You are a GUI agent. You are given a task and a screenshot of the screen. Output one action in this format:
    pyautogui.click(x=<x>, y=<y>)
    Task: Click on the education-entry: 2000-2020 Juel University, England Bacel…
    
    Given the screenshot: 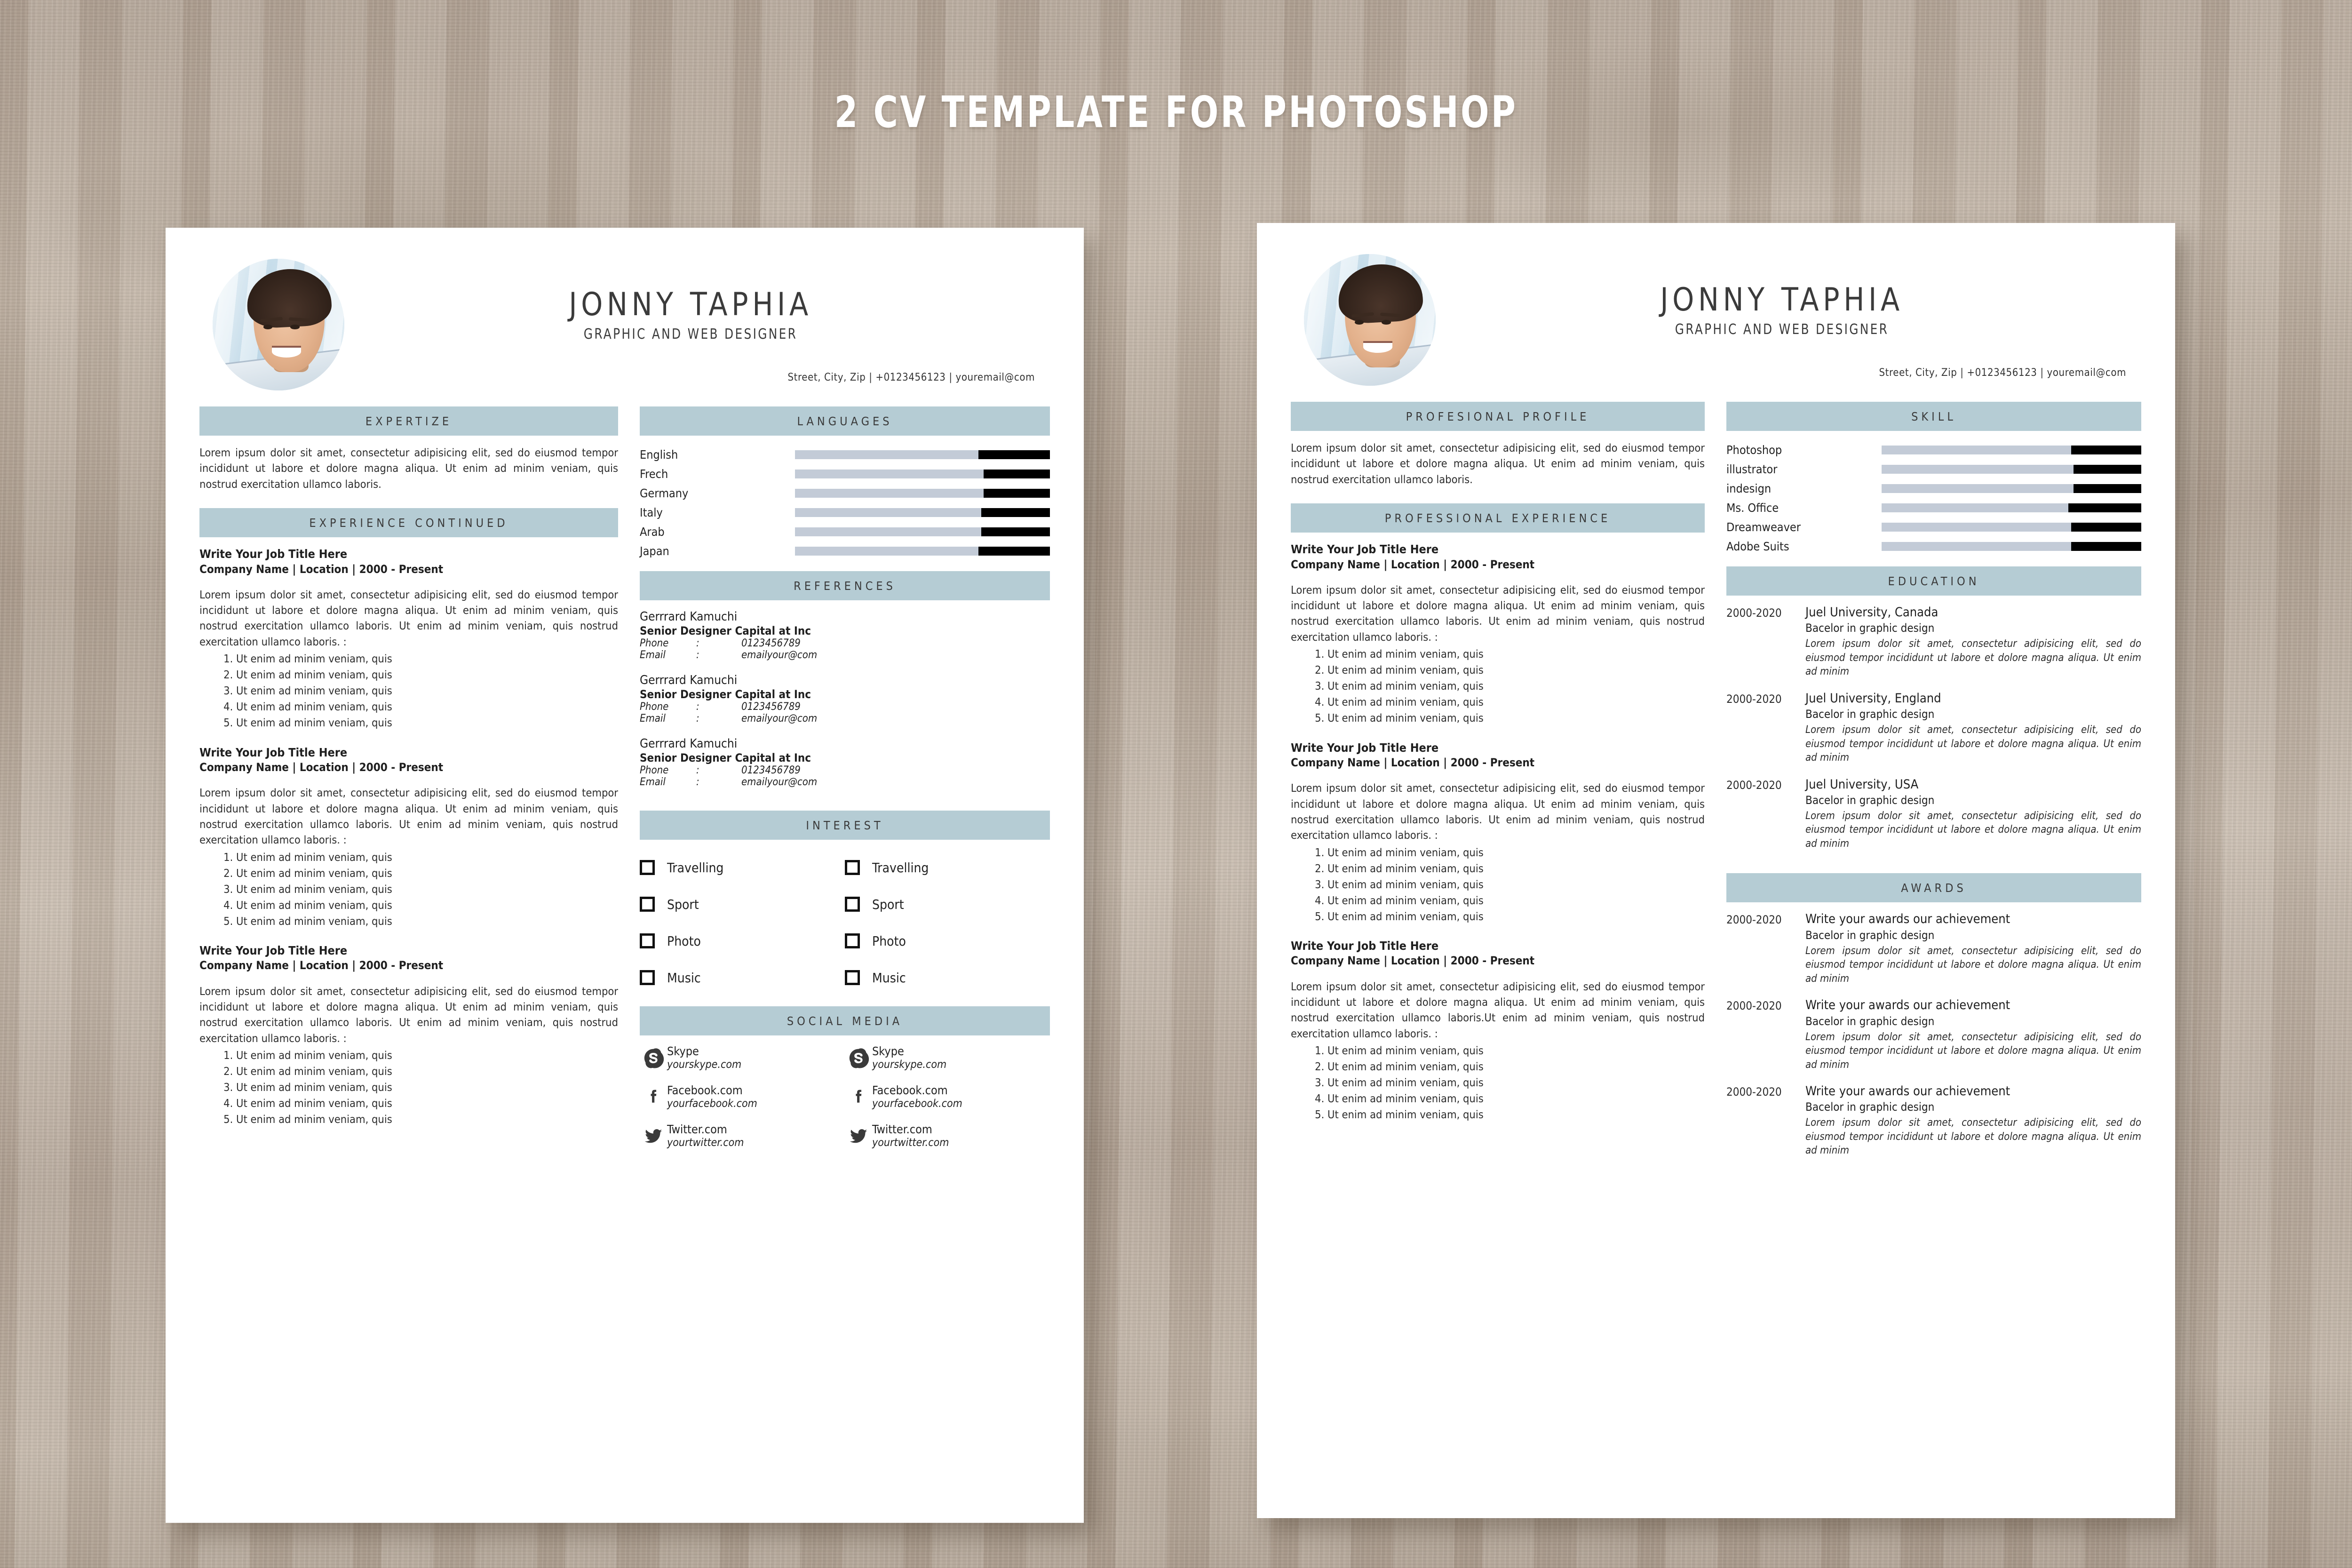 What is the action you would take?
    pyautogui.click(x=1933, y=728)
    